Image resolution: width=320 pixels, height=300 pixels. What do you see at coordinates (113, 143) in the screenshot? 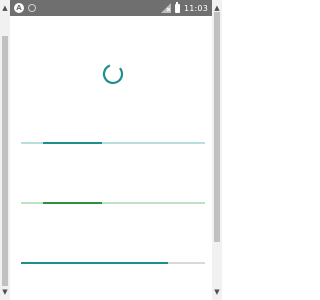
I see `indeterminate-progress-bar-teal` at bounding box center [113, 143].